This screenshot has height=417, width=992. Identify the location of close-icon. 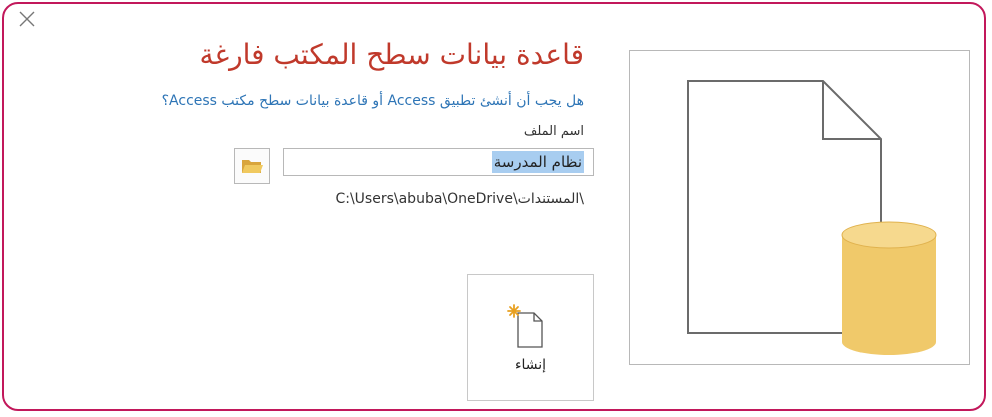
(27, 19).